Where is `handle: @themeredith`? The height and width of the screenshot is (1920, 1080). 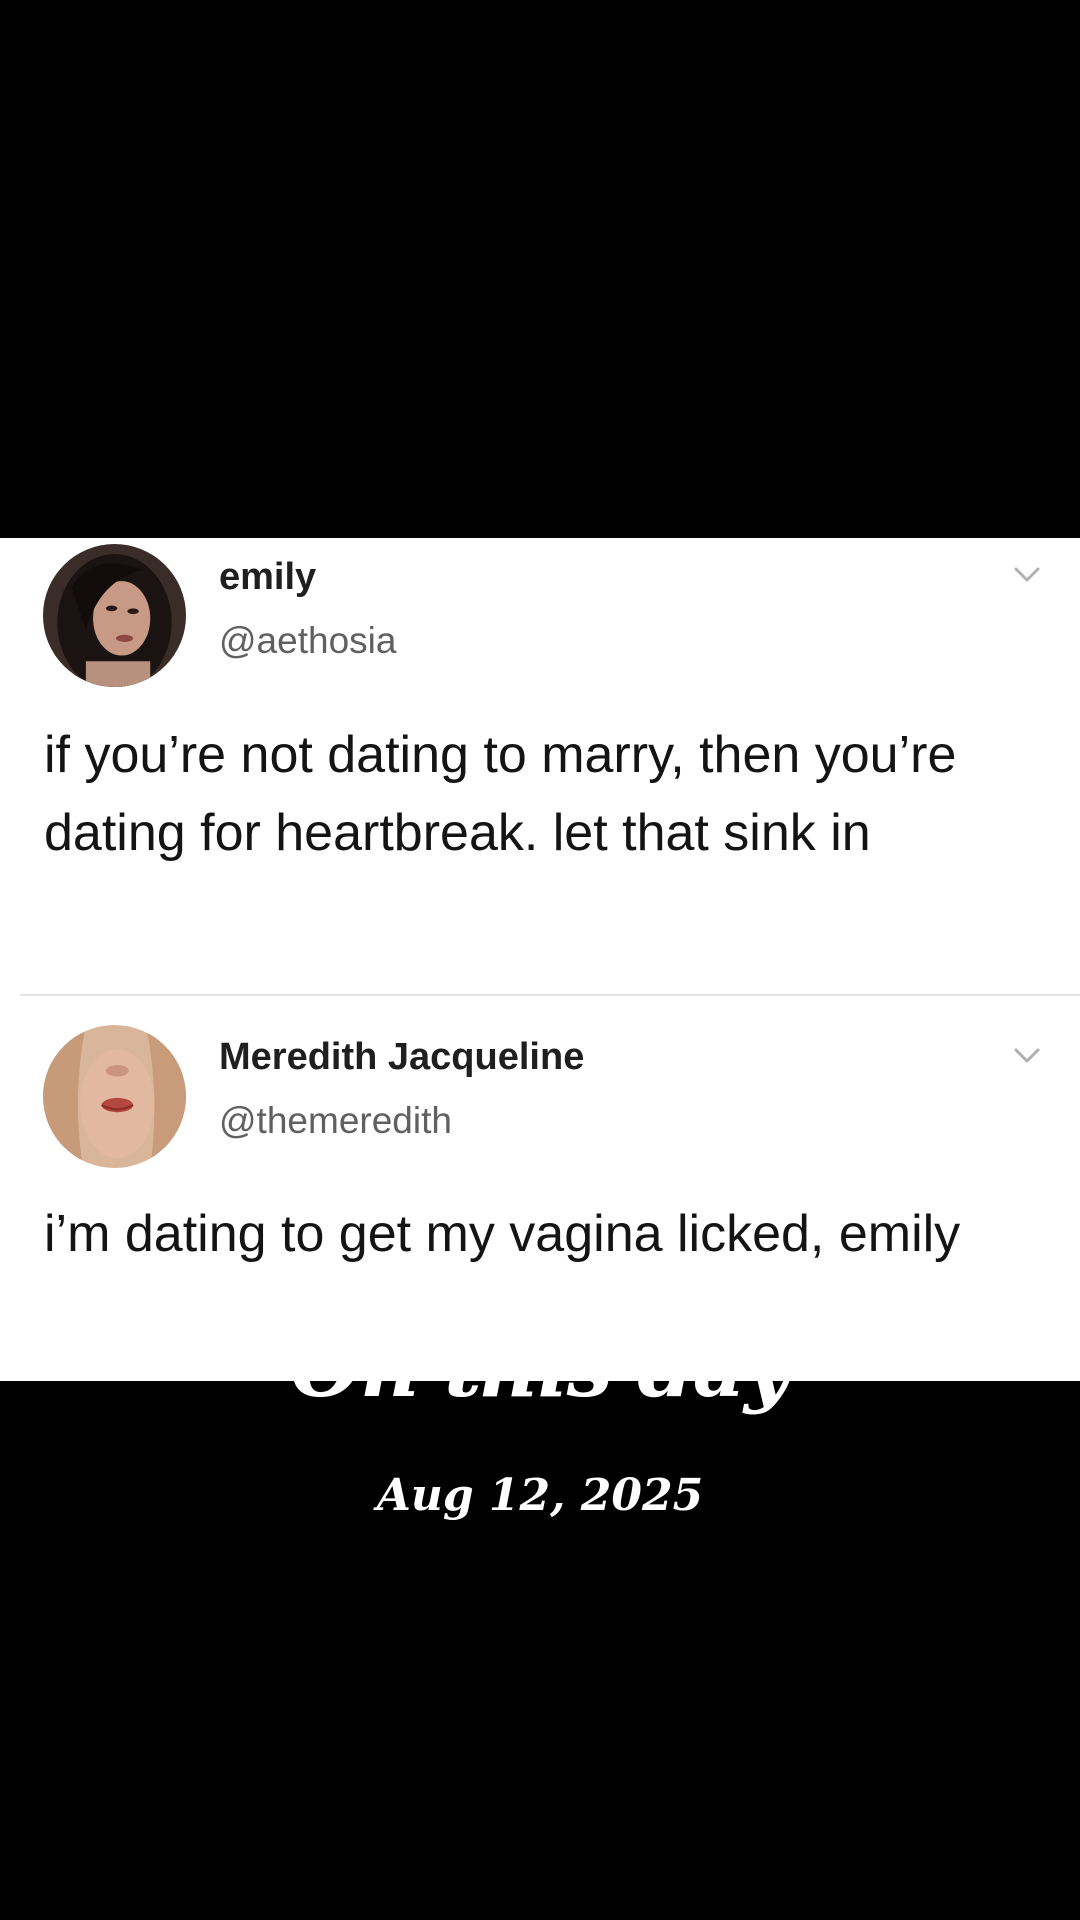
handle: @themeredith is located at coordinates (335, 1121).